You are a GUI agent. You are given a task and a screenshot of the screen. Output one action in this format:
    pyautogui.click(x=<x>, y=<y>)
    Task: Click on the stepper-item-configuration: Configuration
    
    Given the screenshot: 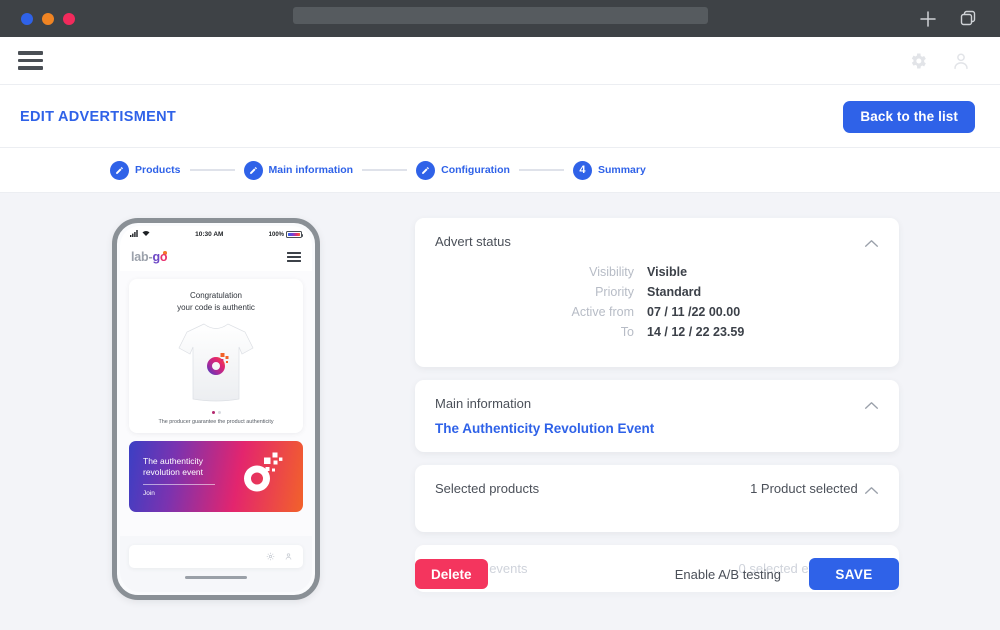 What is the action you would take?
    pyautogui.click(x=463, y=170)
    